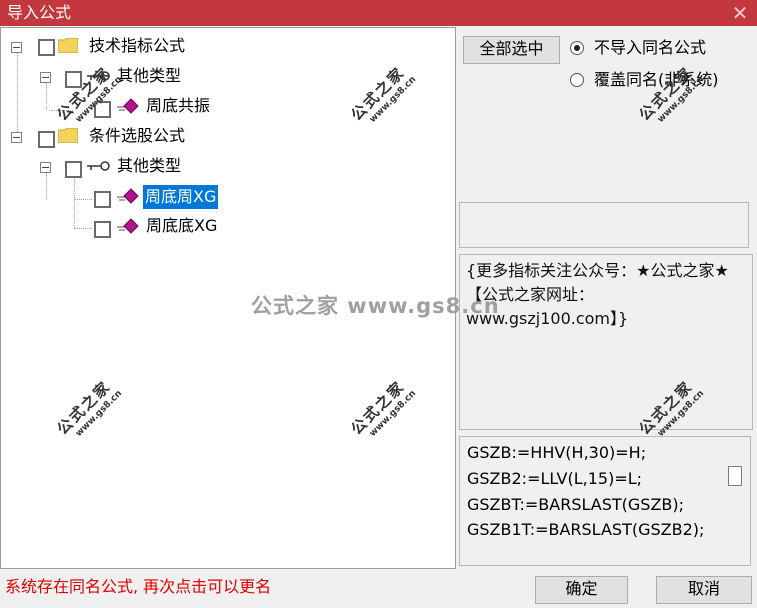  What do you see at coordinates (577, 48) in the screenshot?
I see `radio-no-import` at bounding box center [577, 48].